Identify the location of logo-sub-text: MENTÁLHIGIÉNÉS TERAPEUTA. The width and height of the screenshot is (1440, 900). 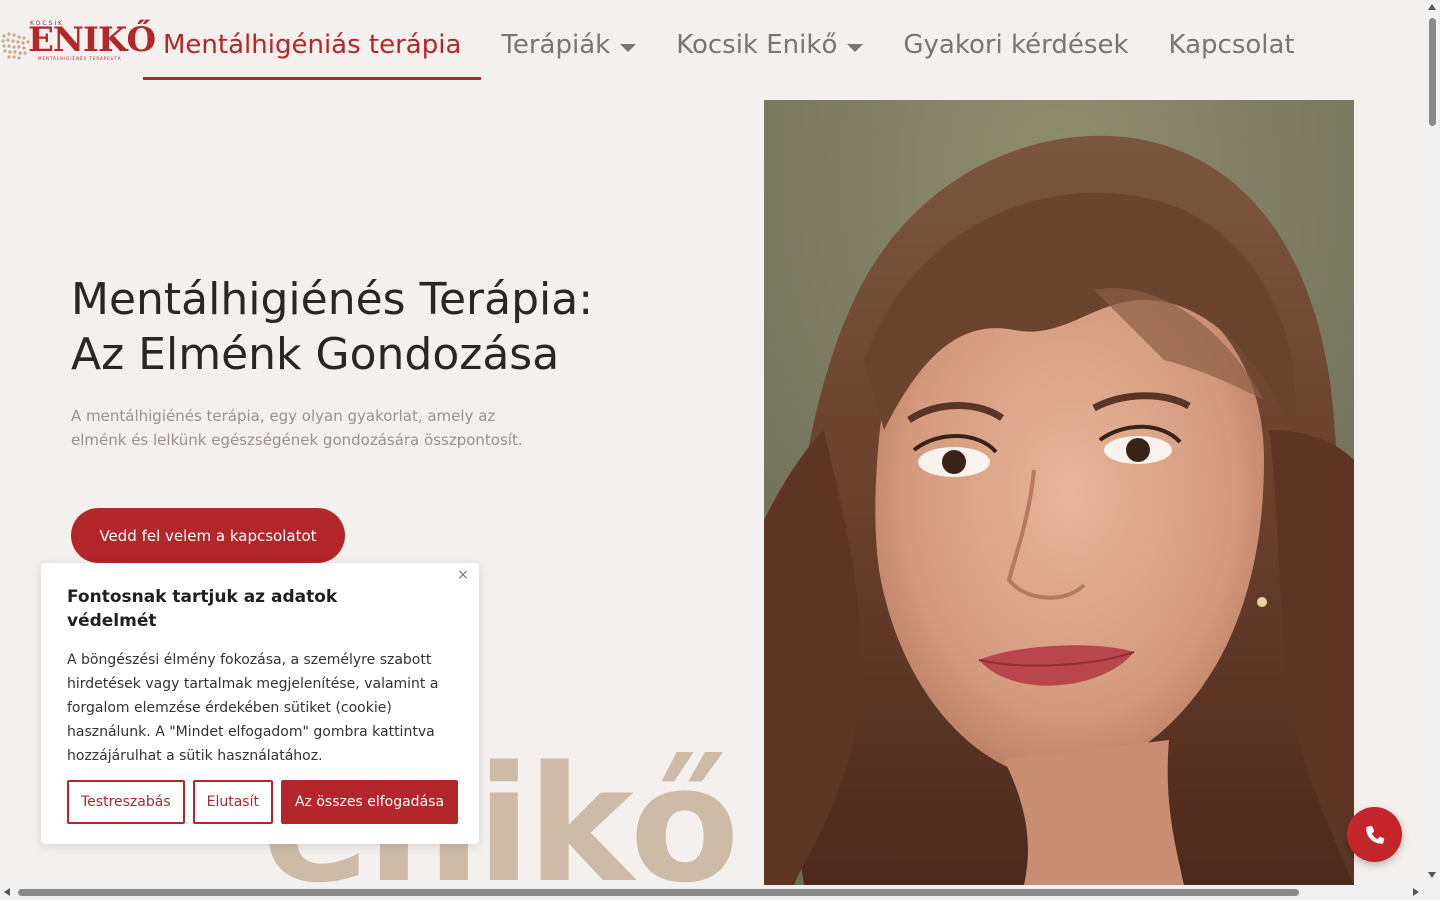
(80, 58).